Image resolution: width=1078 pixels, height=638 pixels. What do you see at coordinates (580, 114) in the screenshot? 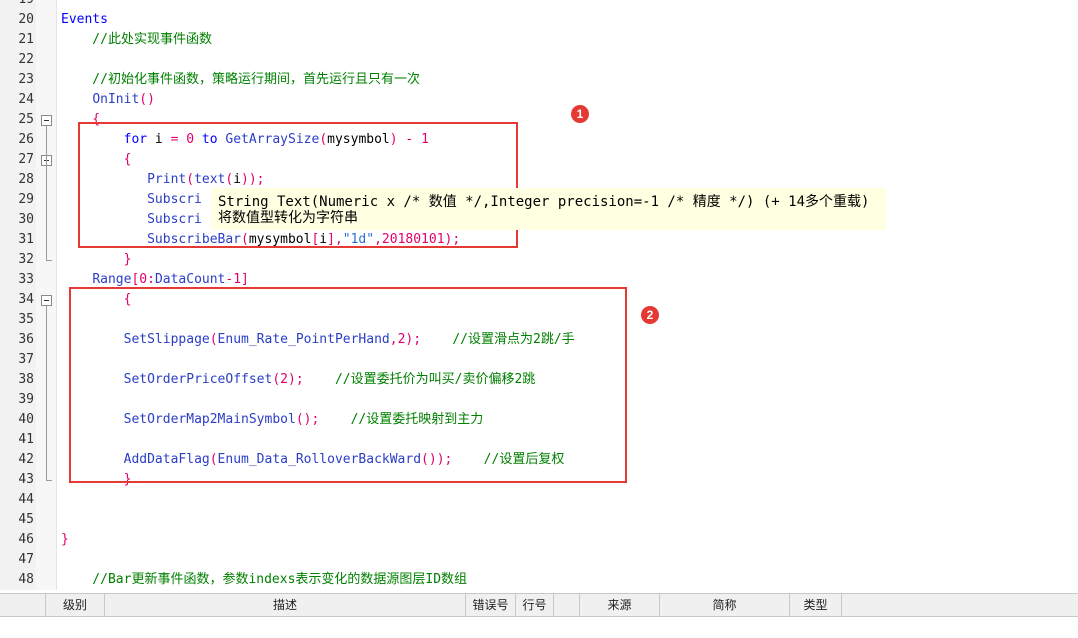
I see `annotation-badge-1: 1` at bounding box center [580, 114].